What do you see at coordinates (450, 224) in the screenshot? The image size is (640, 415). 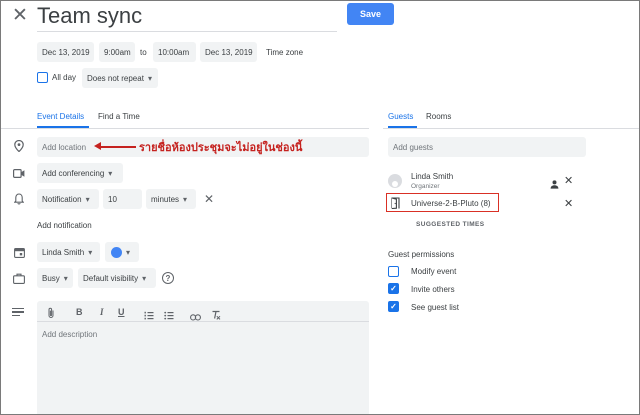 I see `suggested-times-button: SUGGESTED TIMES` at bounding box center [450, 224].